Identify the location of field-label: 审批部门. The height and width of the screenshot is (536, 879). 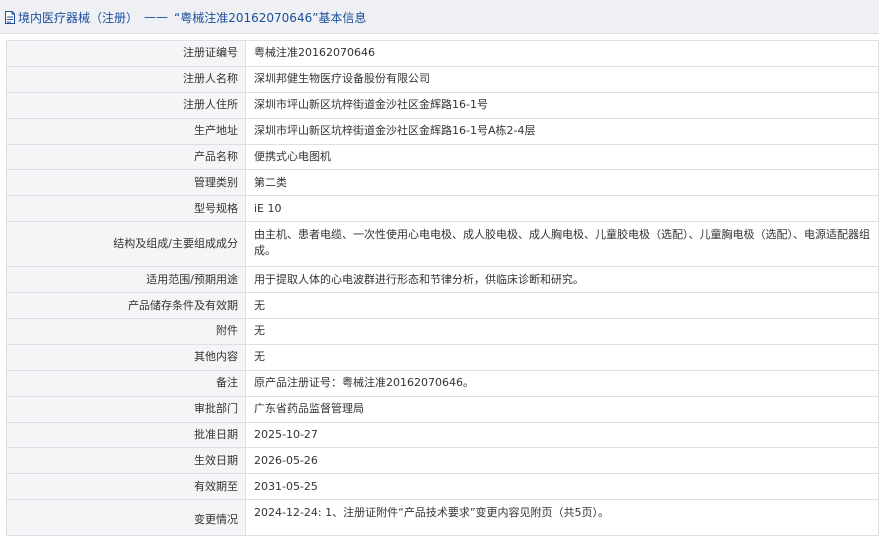
(126, 409).